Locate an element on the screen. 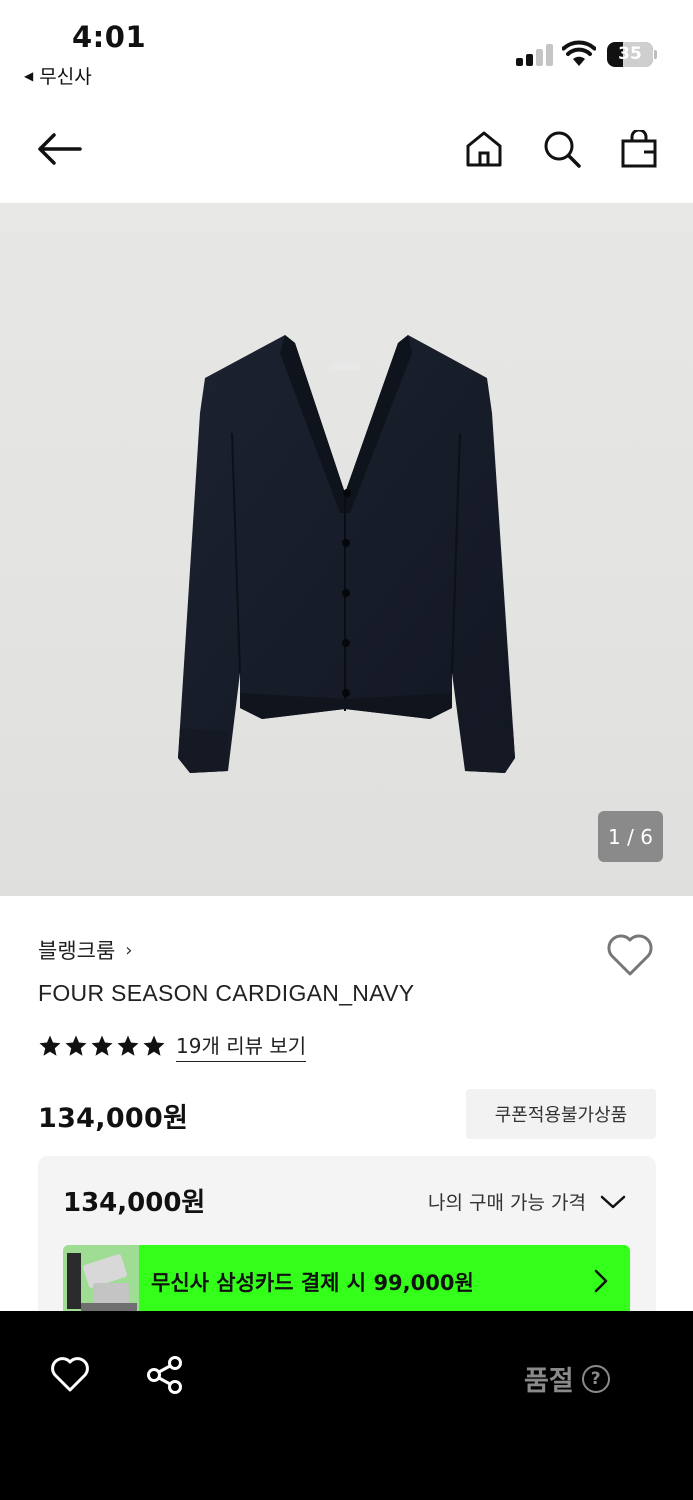 The width and height of the screenshot is (693, 1500). wifi-icon is located at coordinates (579, 53).